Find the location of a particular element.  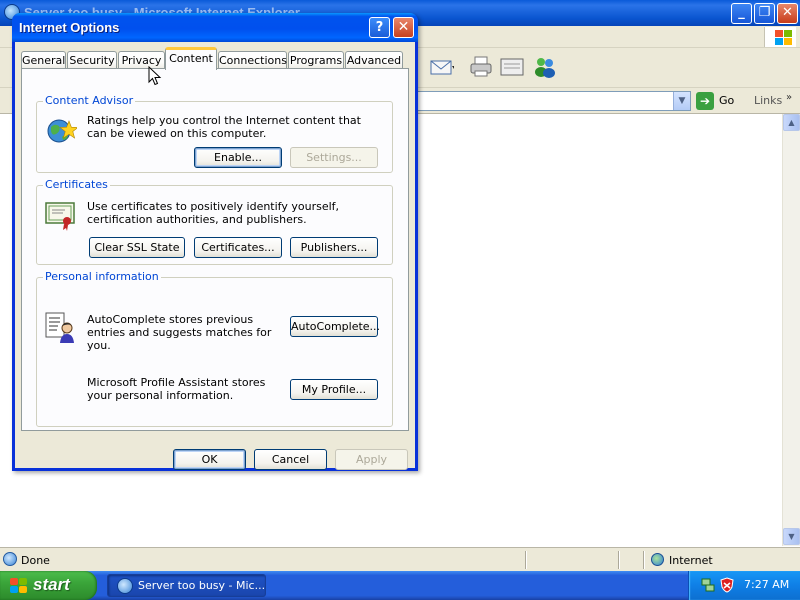

edit-icon is located at coordinates (512, 67).